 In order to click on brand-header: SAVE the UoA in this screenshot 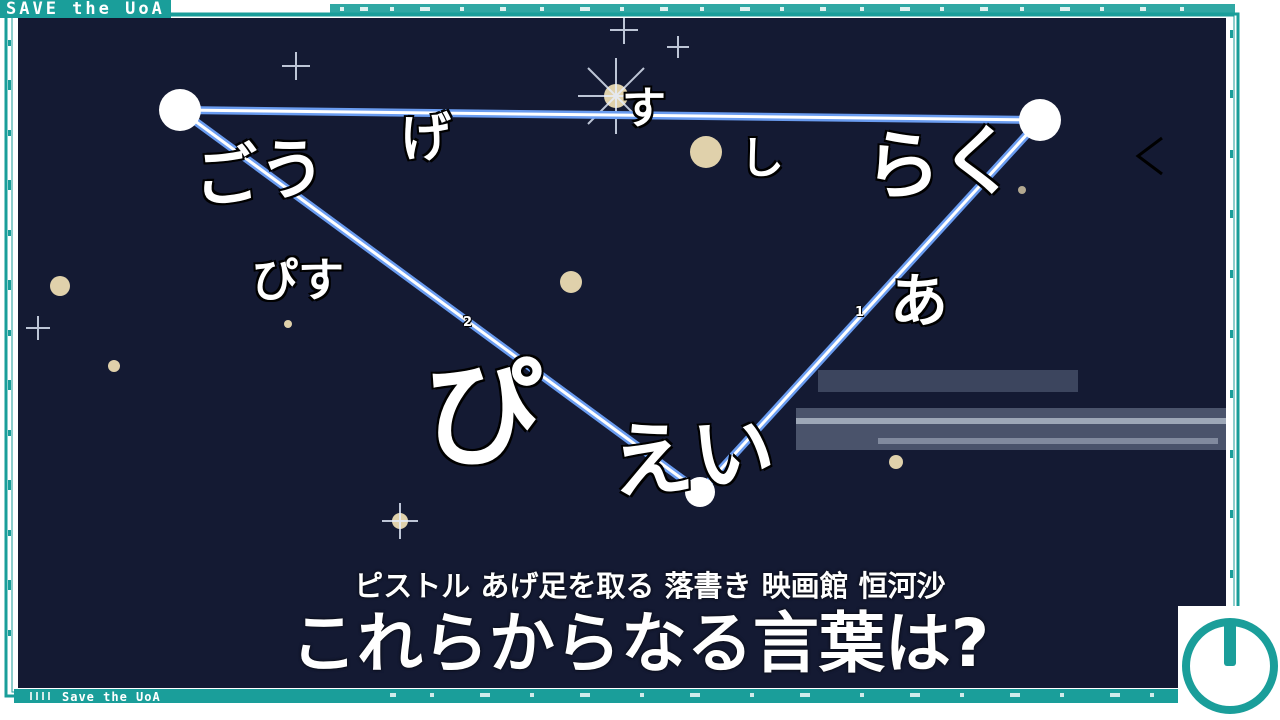, I will do `click(85, 9)`.